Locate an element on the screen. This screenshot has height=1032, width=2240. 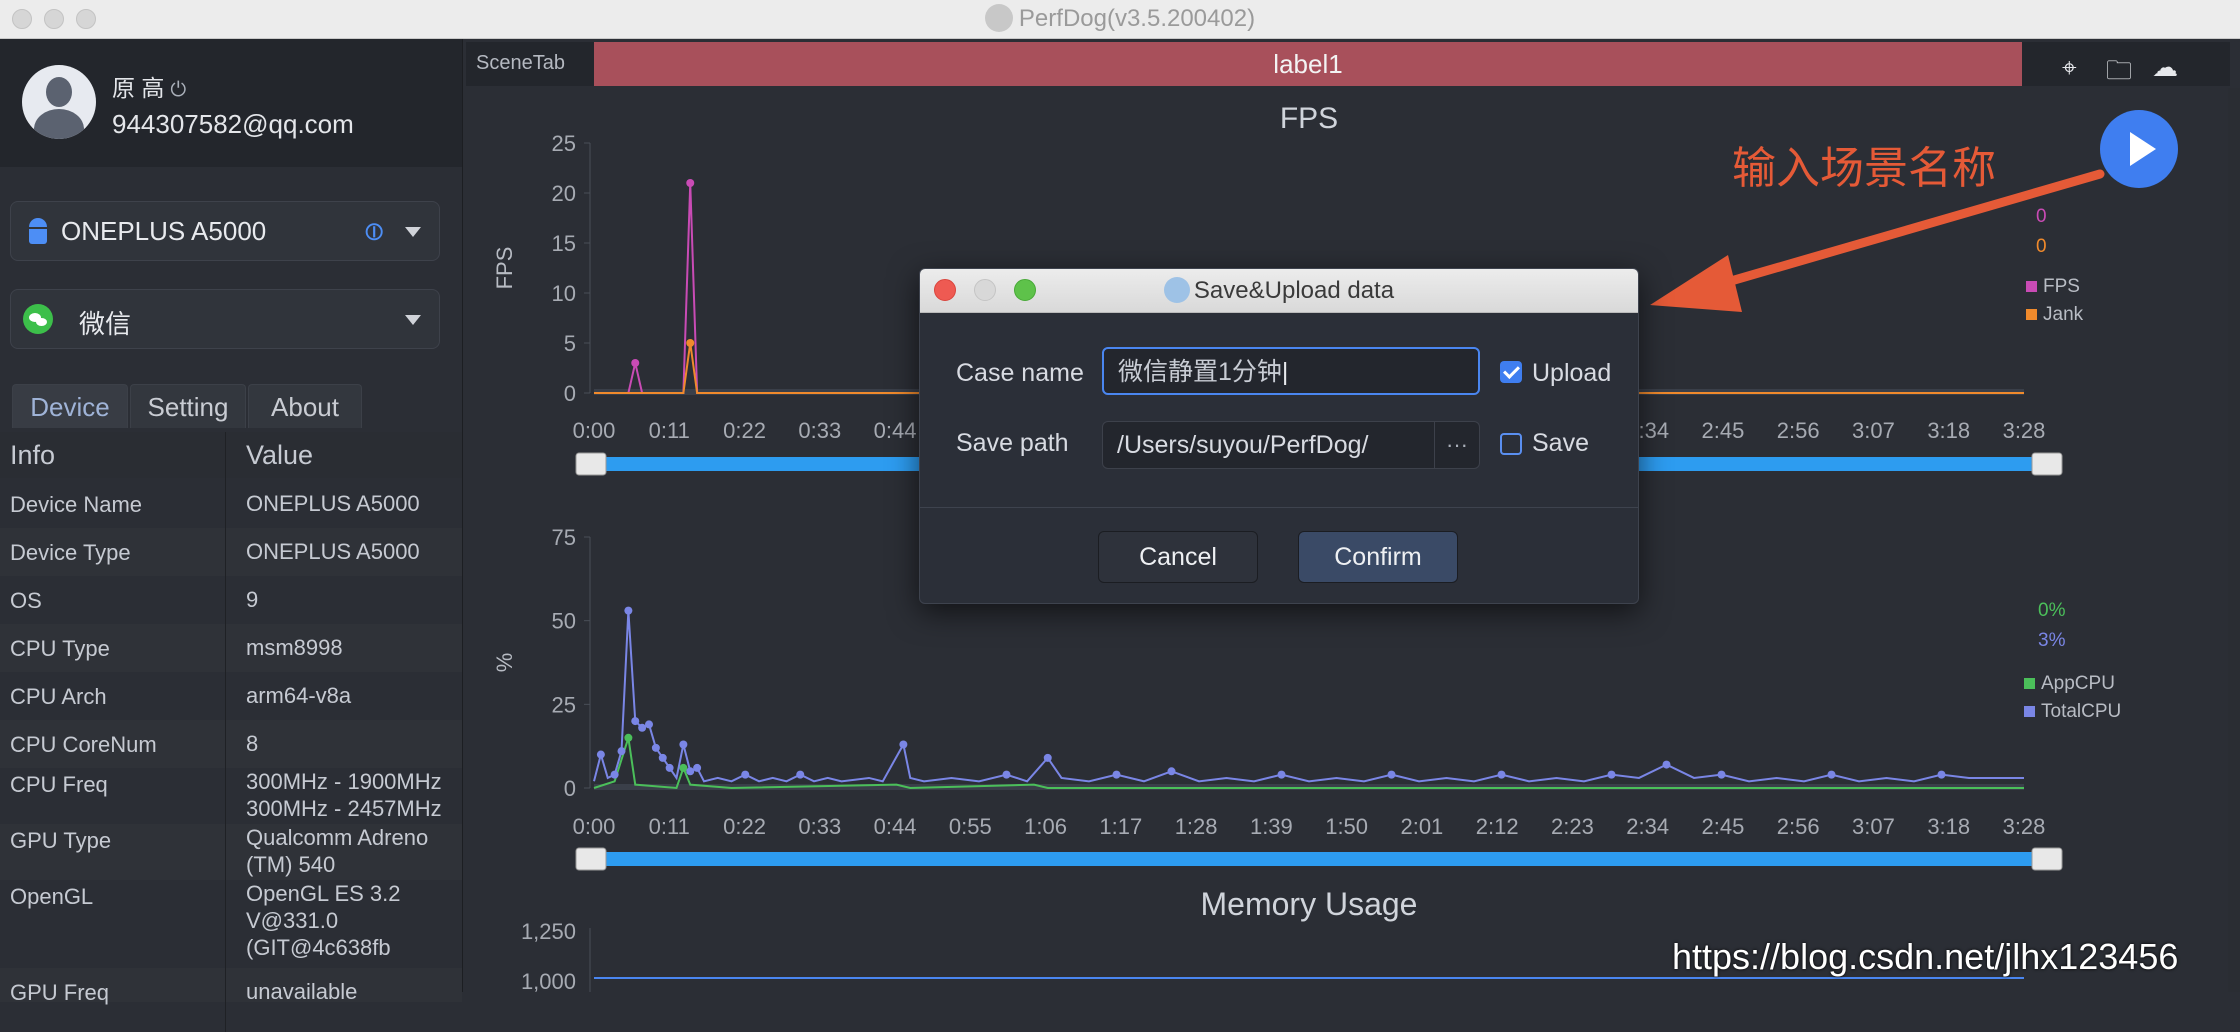
legend-item-appcpu: AppCPU is located at coordinates (2069, 684).